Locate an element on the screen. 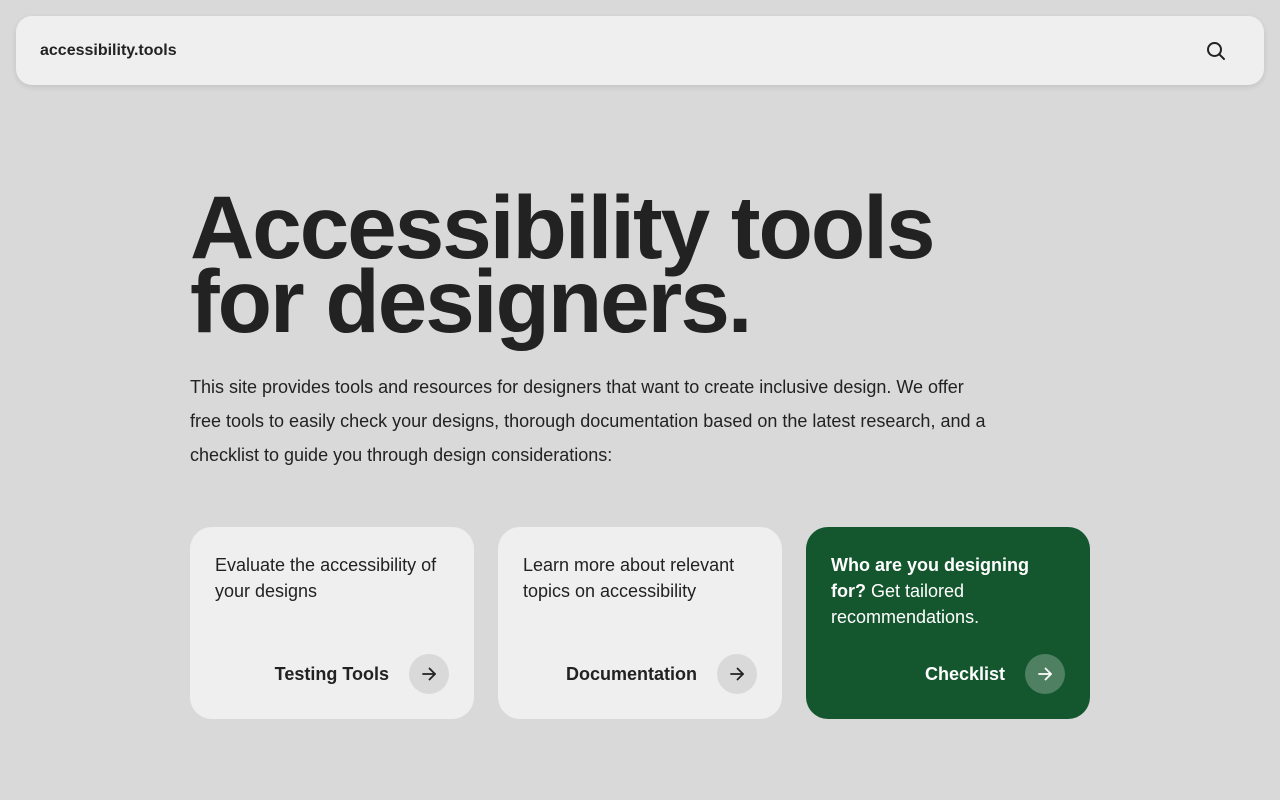  search-button is located at coordinates (1216, 51).